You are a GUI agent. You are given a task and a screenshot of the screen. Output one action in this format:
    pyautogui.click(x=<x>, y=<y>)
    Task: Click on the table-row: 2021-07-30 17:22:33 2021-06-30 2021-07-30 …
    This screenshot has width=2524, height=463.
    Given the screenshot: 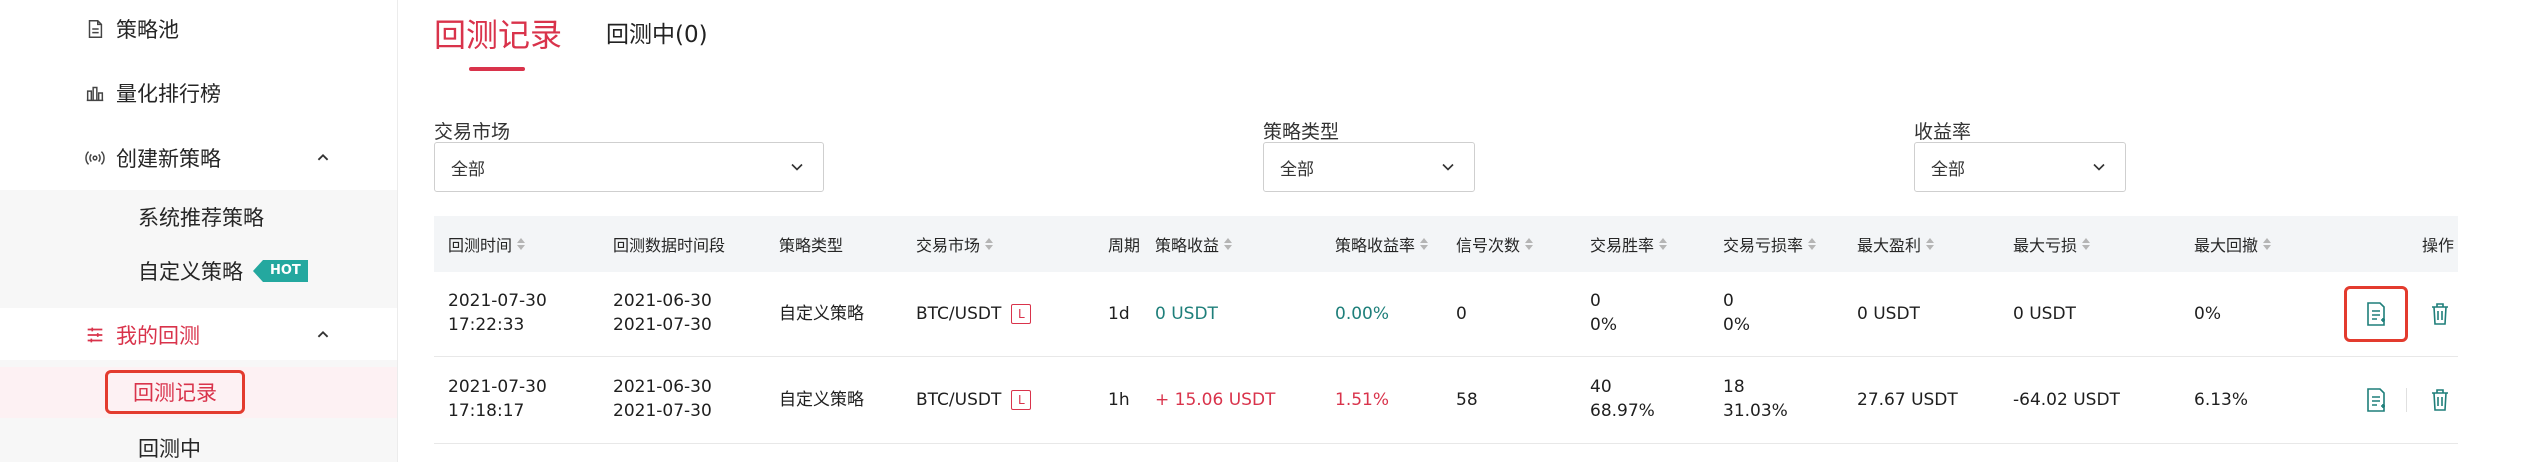 What is the action you would take?
    pyautogui.click(x=1446, y=314)
    